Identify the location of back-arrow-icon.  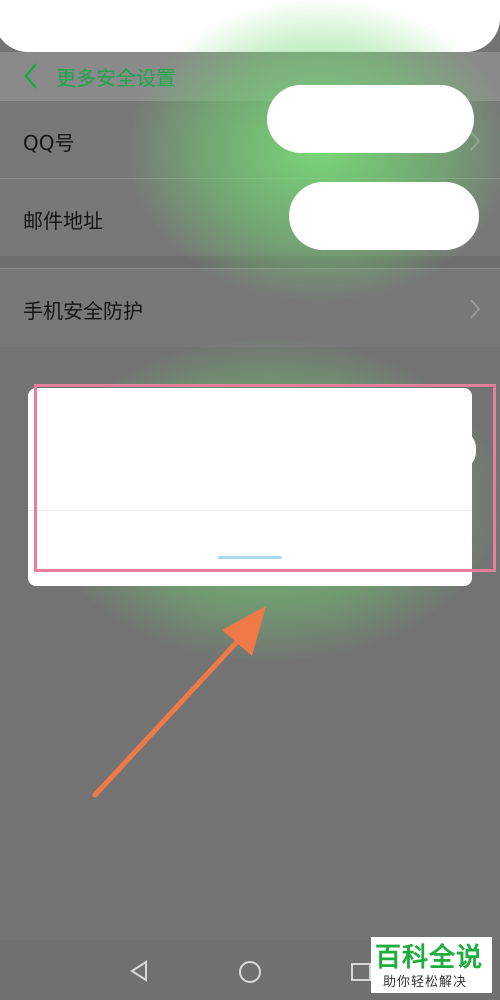
(32, 76).